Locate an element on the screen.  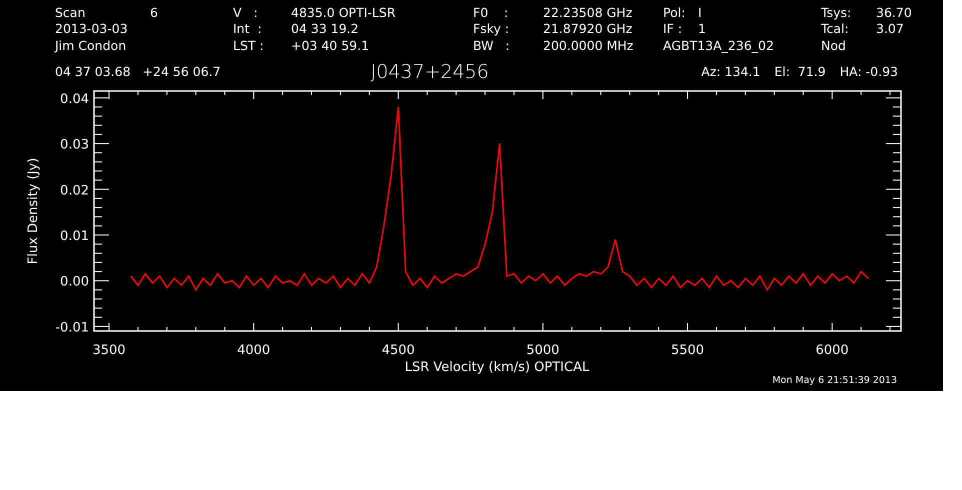
header-label: BW : is located at coordinates (492, 45).